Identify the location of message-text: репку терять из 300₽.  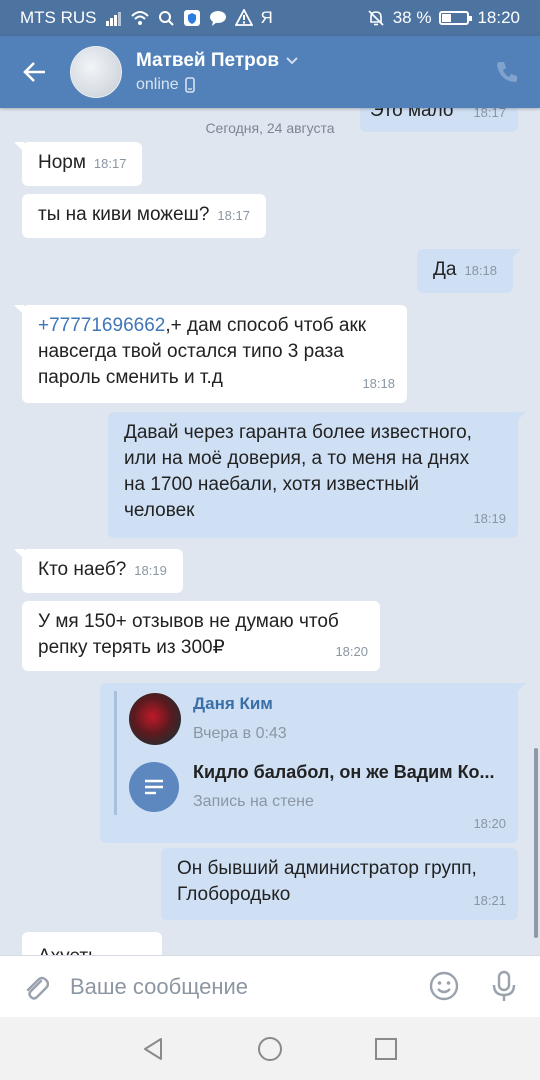
(131, 647).